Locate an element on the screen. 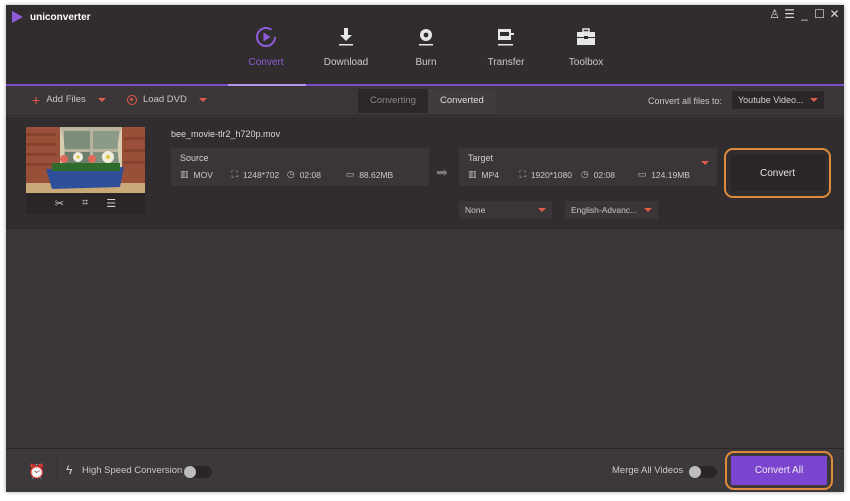 This screenshot has height=501, width=850. target-details: ▥ MP4 ⛶ 1920*1080 ◷ 02:08 ▭ 124.19MB is located at coordinates (579, 174).